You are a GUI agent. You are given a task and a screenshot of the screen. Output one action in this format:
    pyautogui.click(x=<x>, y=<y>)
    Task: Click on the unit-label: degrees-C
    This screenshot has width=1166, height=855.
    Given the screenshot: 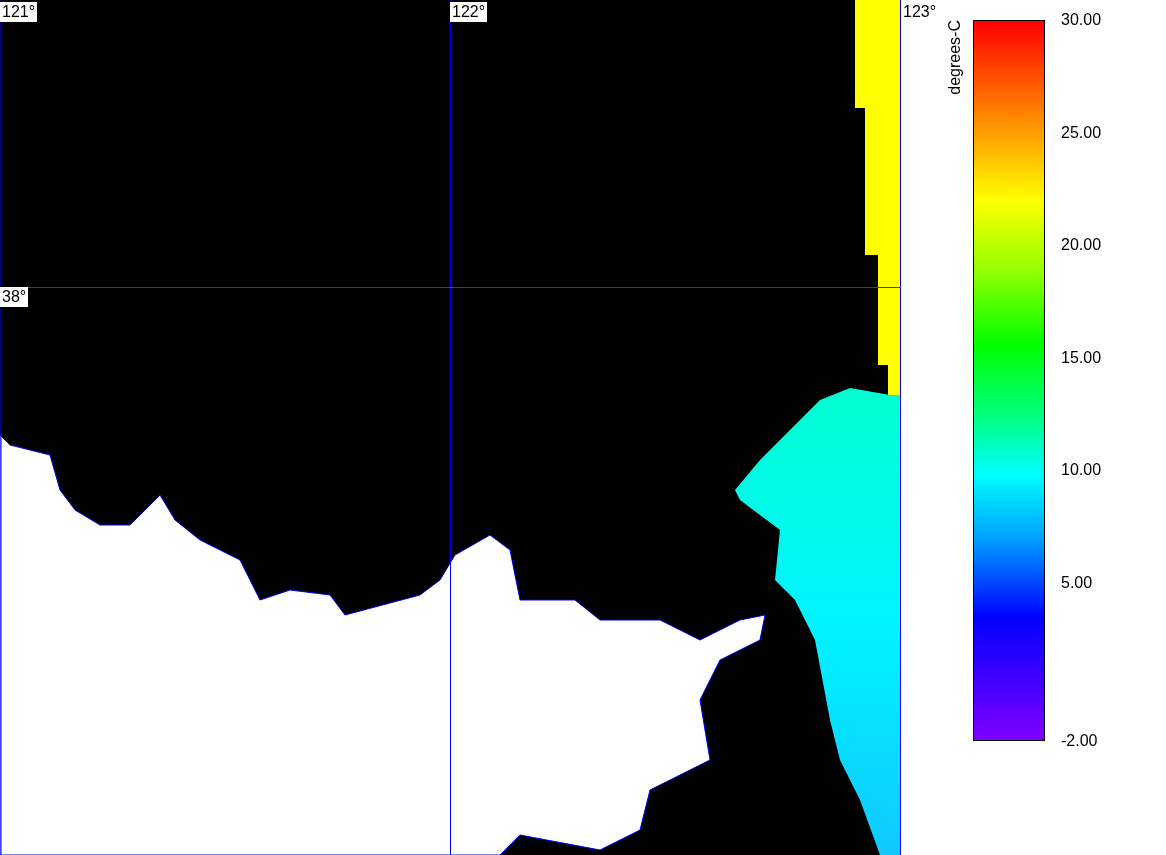 What is the action you would take?
    pyautogui.click(x=954, y=57)
    